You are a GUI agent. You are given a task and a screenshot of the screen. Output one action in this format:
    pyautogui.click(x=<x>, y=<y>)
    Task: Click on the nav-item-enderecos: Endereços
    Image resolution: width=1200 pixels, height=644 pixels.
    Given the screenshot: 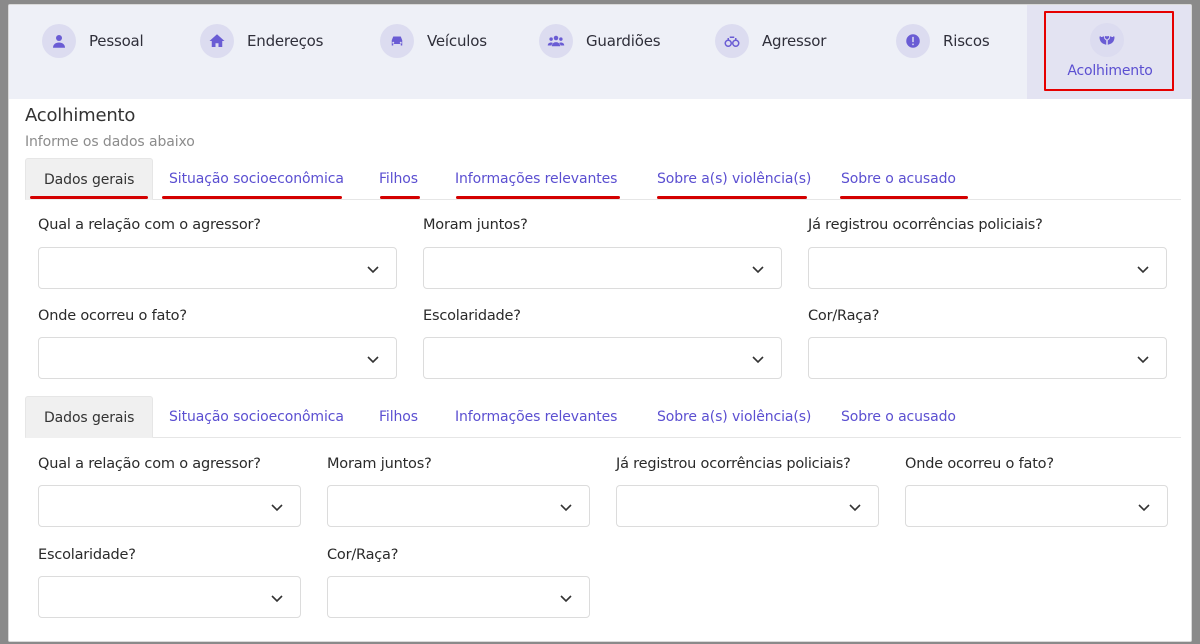 What is the action you would take?
    pyautogui.click(x=261, y=41)
    